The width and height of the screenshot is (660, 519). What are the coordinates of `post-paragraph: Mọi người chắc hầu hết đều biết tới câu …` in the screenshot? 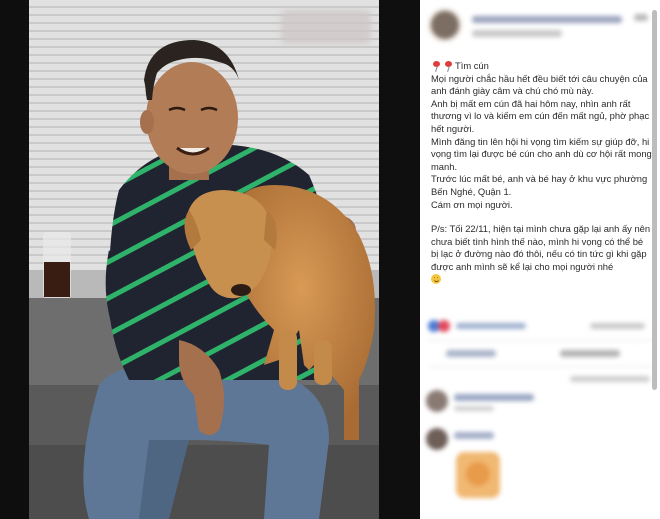 It's located at (539, 84).